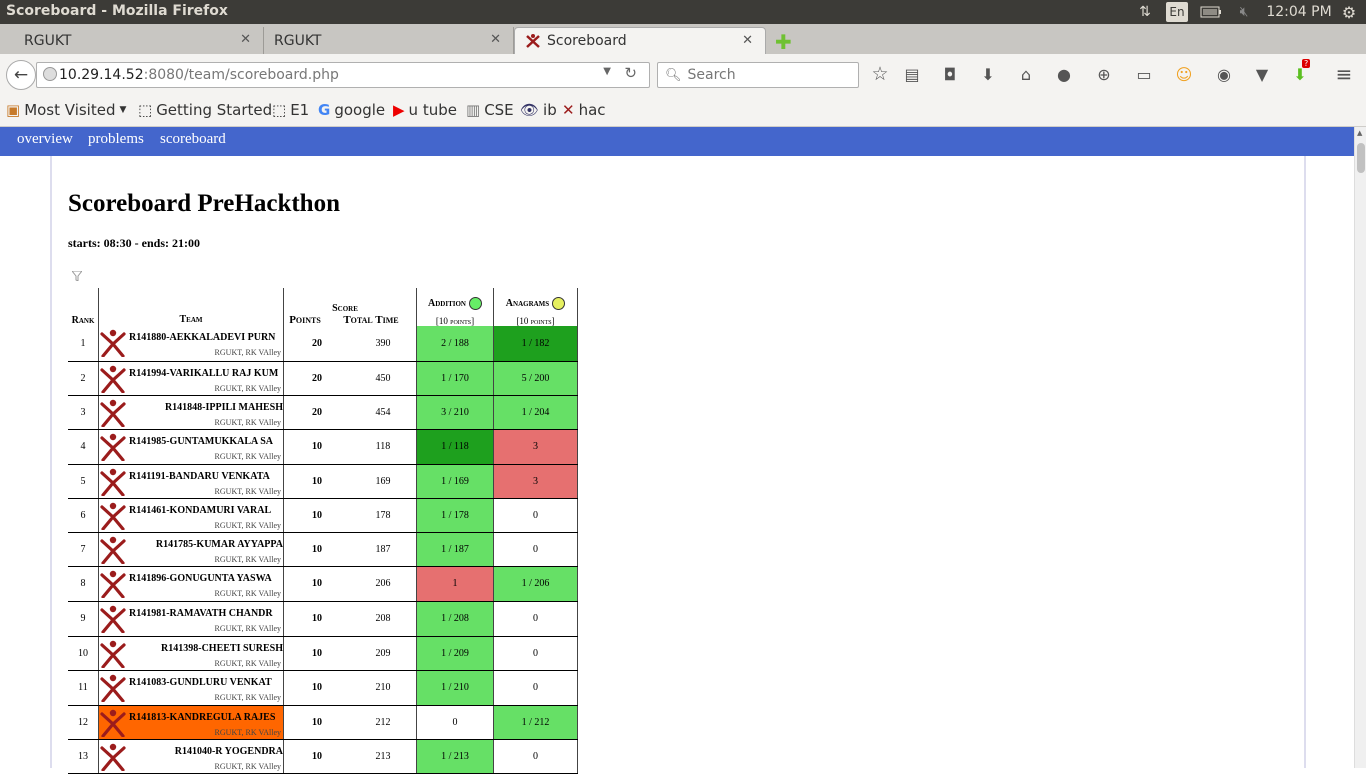  I want to click on header-points: Points, so click(305, 320).